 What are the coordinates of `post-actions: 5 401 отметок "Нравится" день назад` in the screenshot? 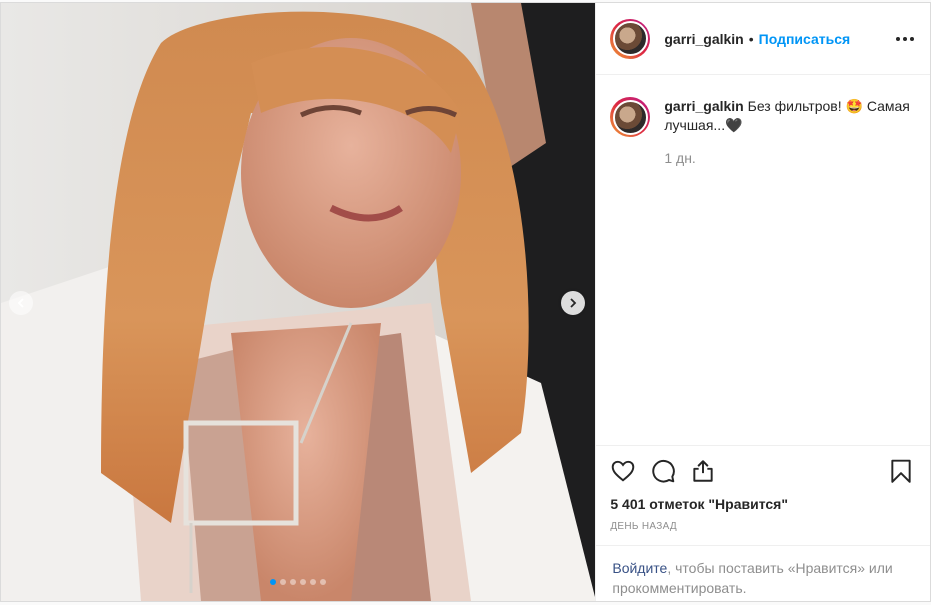 It's located at (763, 488).